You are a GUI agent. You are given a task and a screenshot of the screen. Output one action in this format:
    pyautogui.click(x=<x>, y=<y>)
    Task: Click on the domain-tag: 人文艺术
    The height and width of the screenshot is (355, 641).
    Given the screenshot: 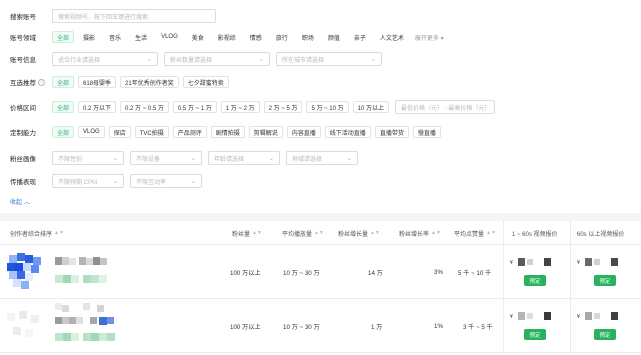 What is the action you would take?
    pyautogui.click(x=392, y=37)
    